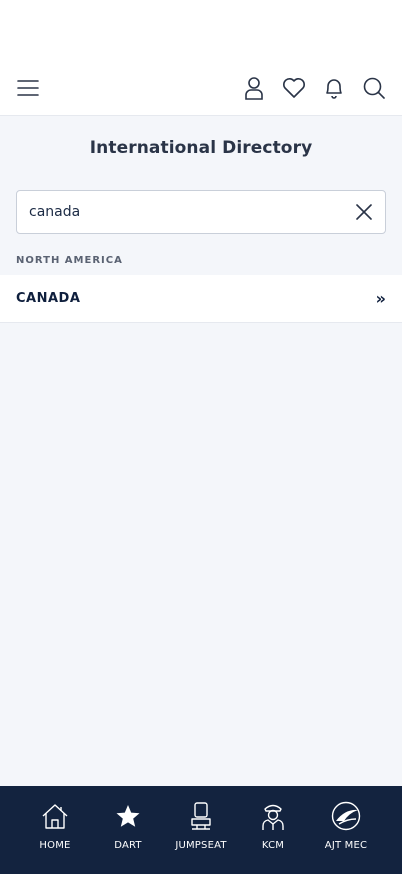 This screenshot has width=402, height=874. What do you see at coordinates (254, 88) in the screenshot?
I see `profile-icon` at bounding box center [254, 88].